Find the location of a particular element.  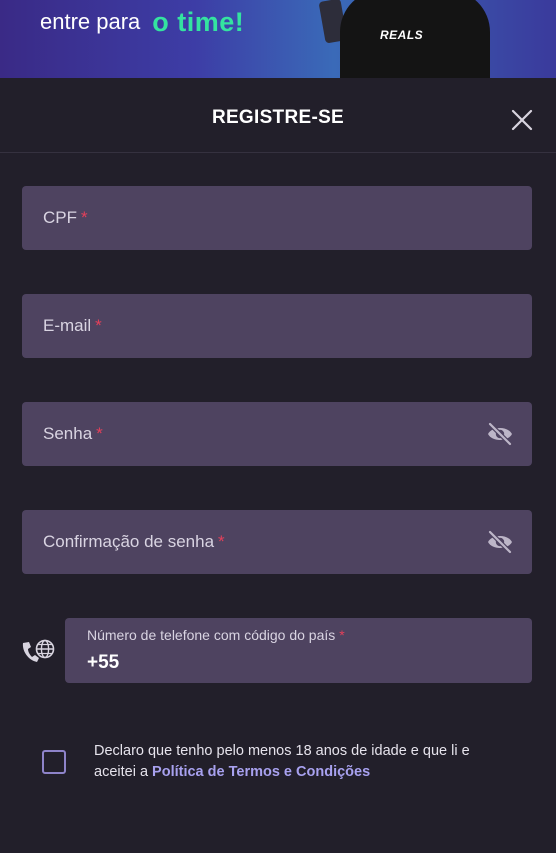

phone-label: Número de telefone com código do país * is located at coordinates (216, 635).